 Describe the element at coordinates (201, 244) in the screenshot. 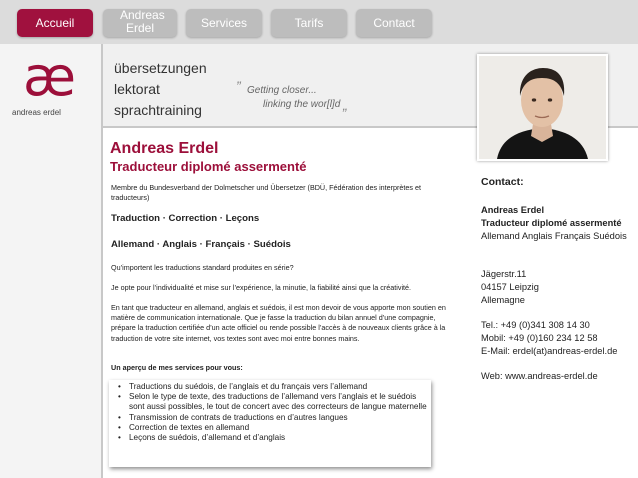

I see `languages-line: Allemand · Anglais · Français · Suédois` at that location.